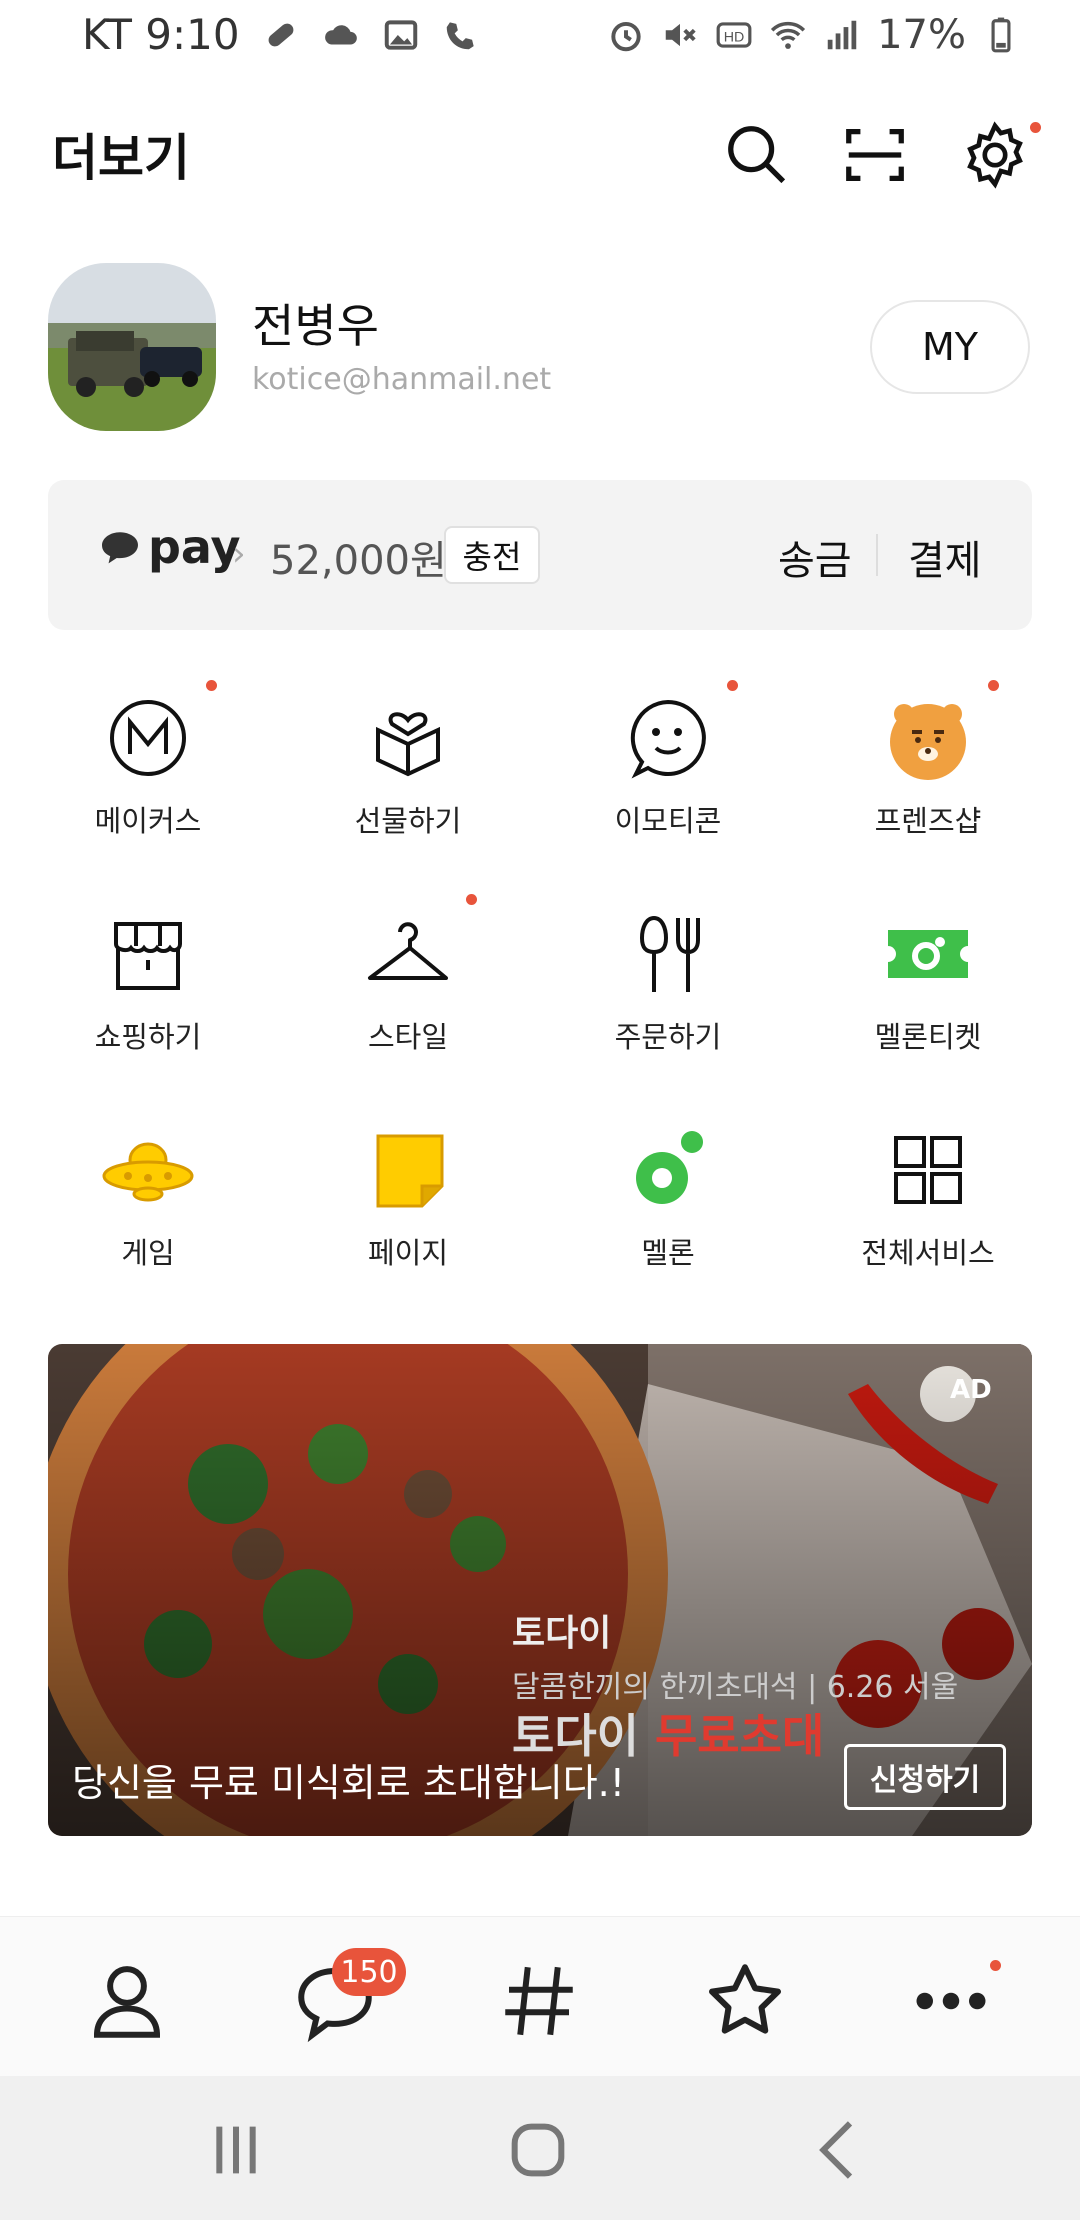 This screenshot has height=2220, width=1080. What do you see at coordinates (148, 956) in the screenshot?
I see `shop-icon` at bounding box center [148, 956].